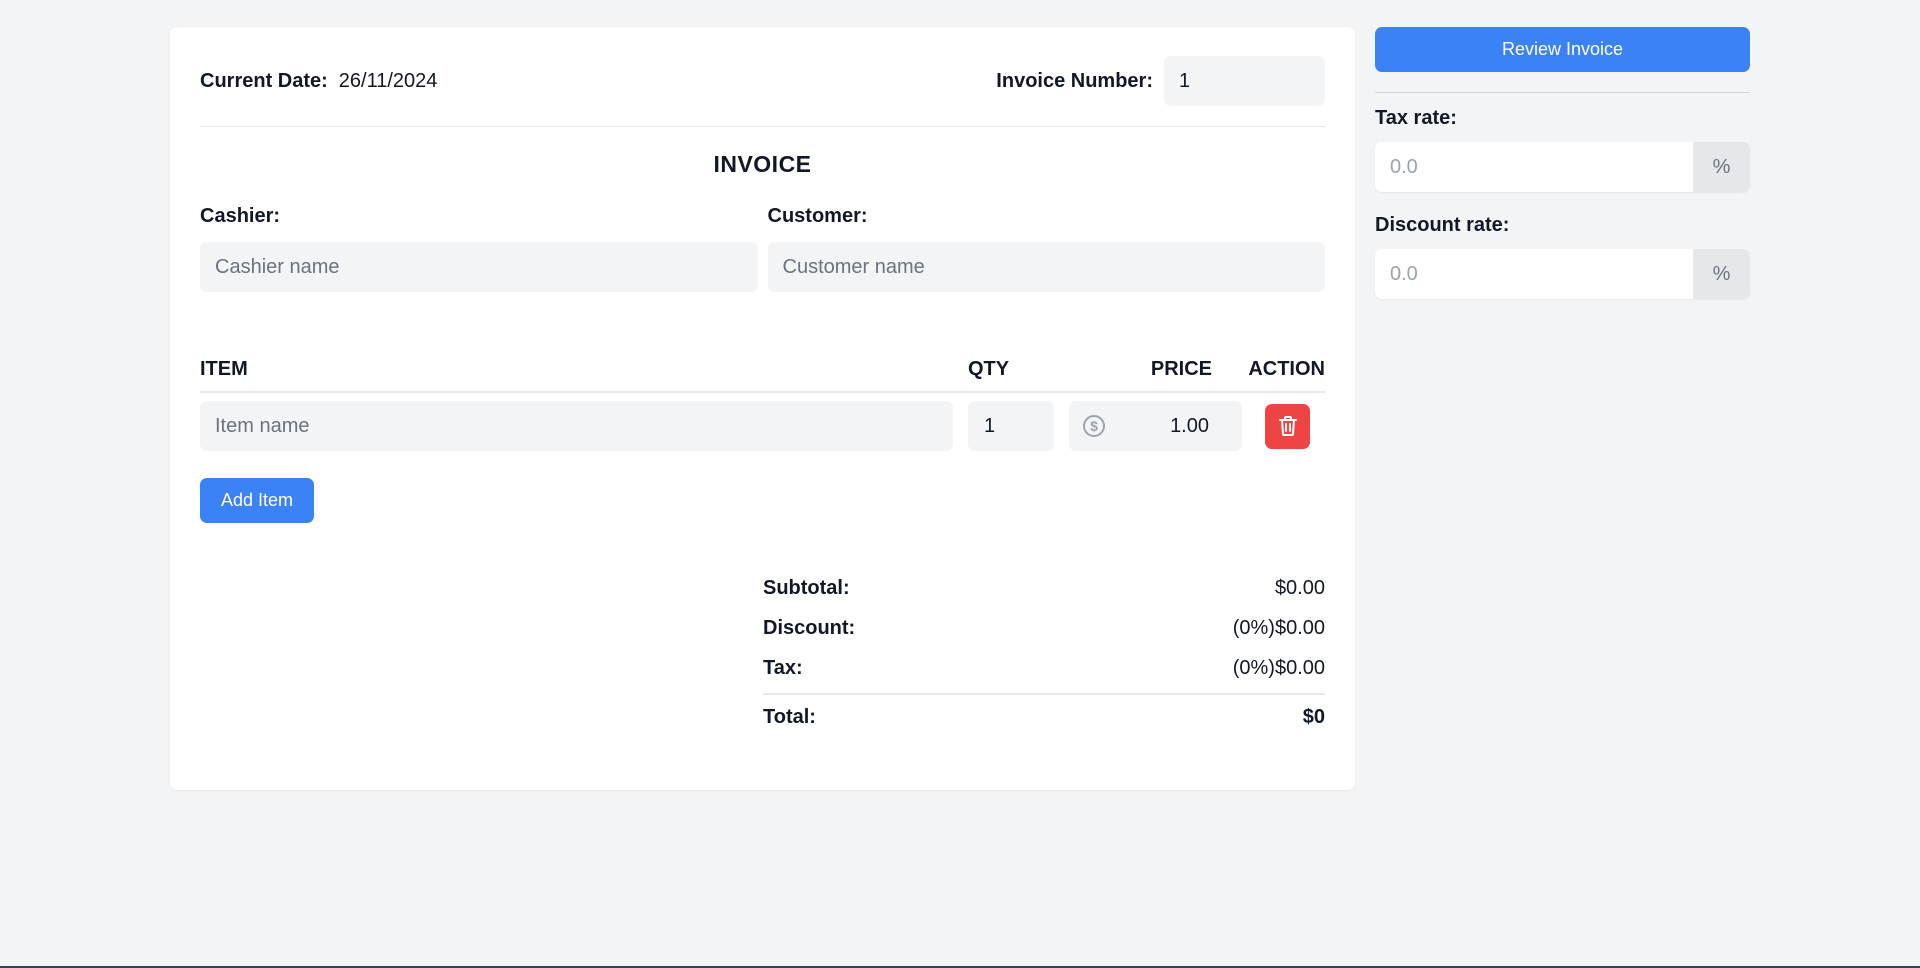 The width and height of the screenshot is (1920, 968). I want to click on total-row: Total: $0, so click(1044, 717).